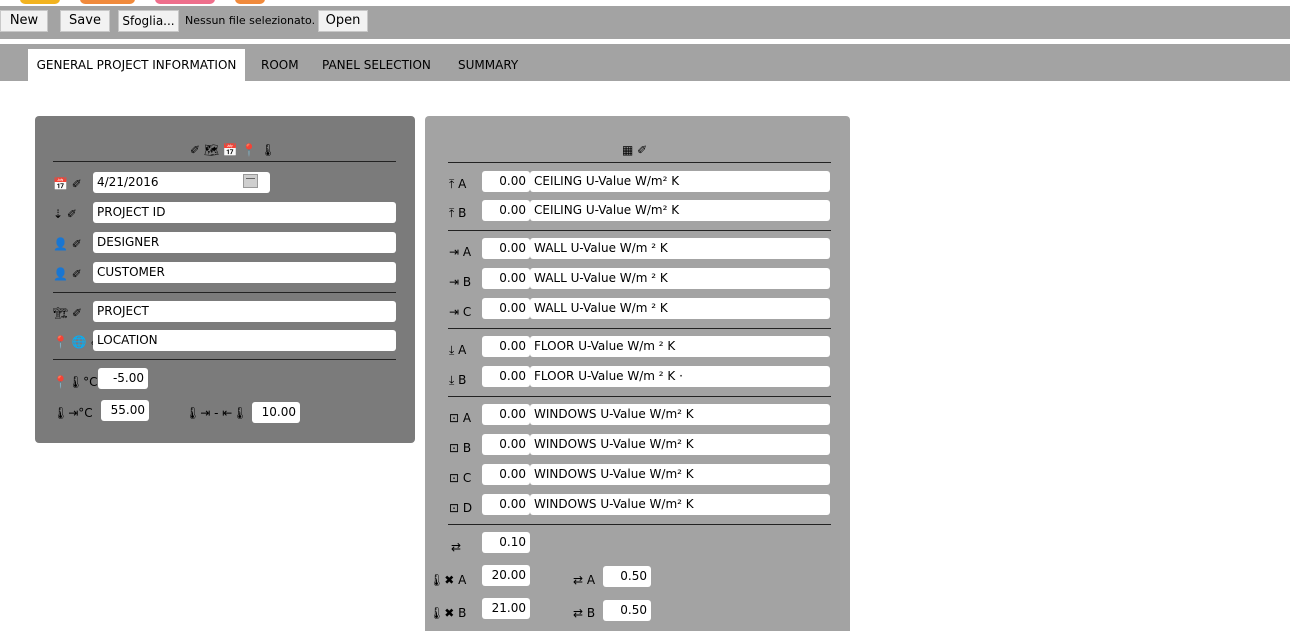 The height and width of the screenshot is (631, 1290). Describe the element at coordinates (460, 478) in the screenshot. I see `window-icon: ⊡ C` at that location.